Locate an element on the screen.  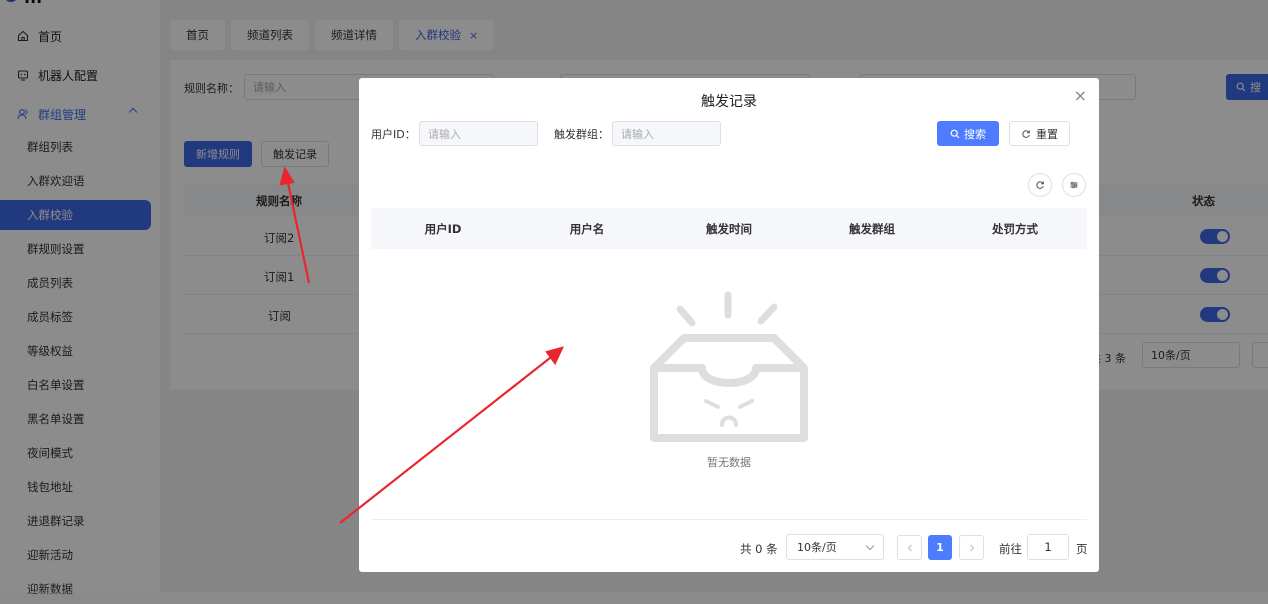
divider is located at coordinates (729, 519).